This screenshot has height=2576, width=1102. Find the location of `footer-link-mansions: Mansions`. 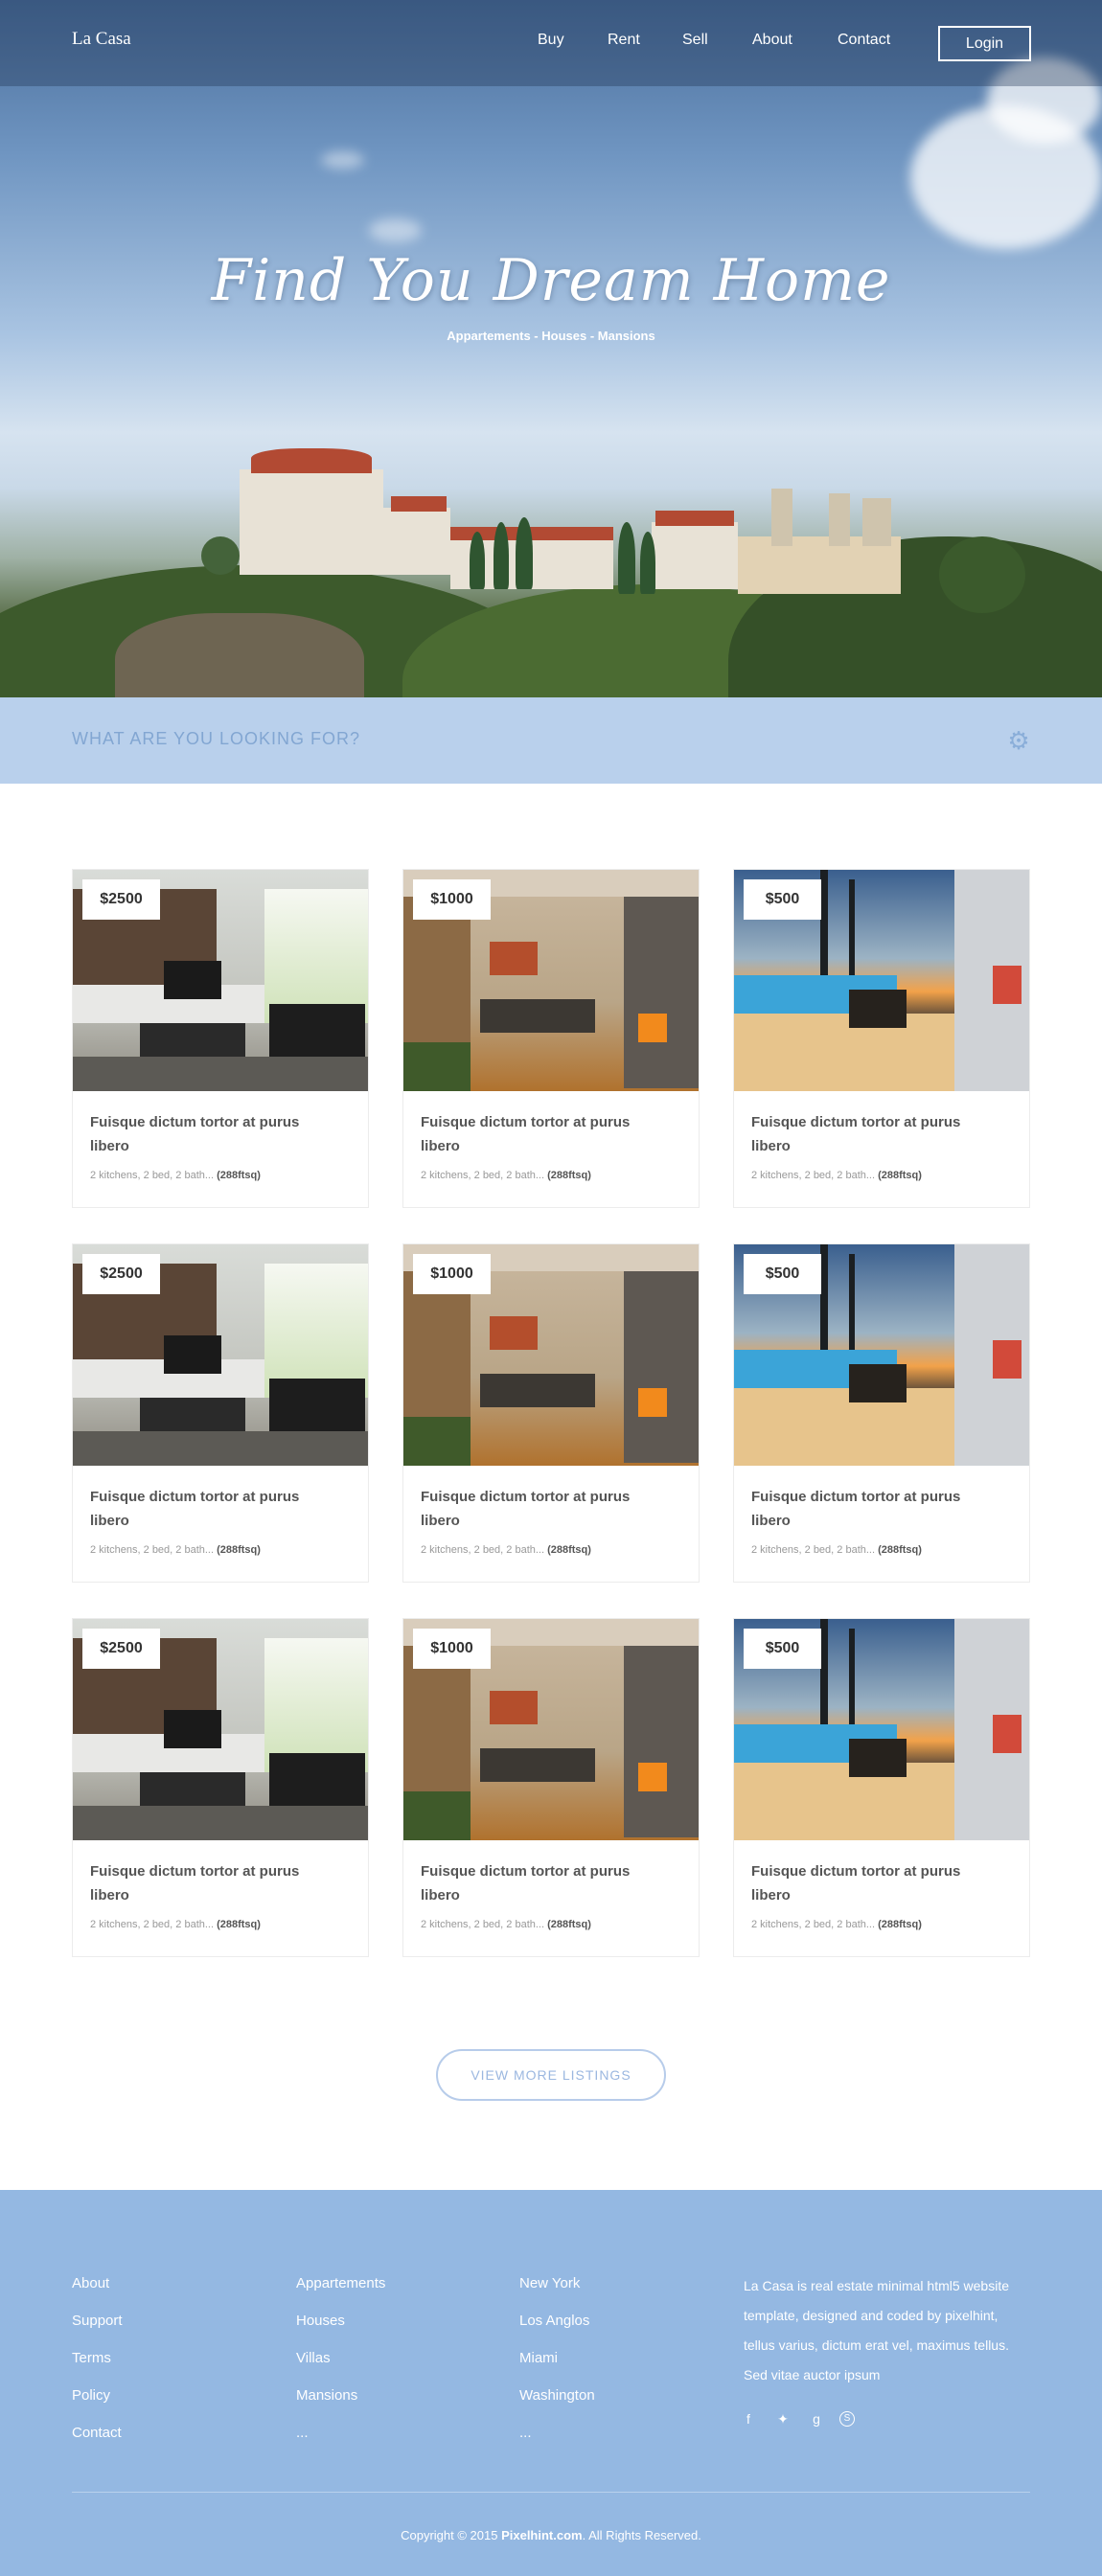

footer-link-mansions: Mansions is located at coordinates (326, 2395).